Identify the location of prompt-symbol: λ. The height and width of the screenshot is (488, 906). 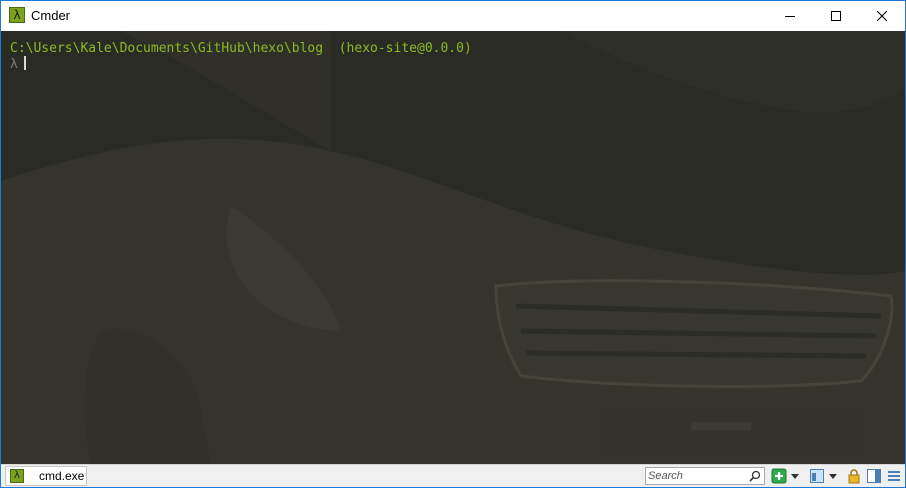
(14, 64).